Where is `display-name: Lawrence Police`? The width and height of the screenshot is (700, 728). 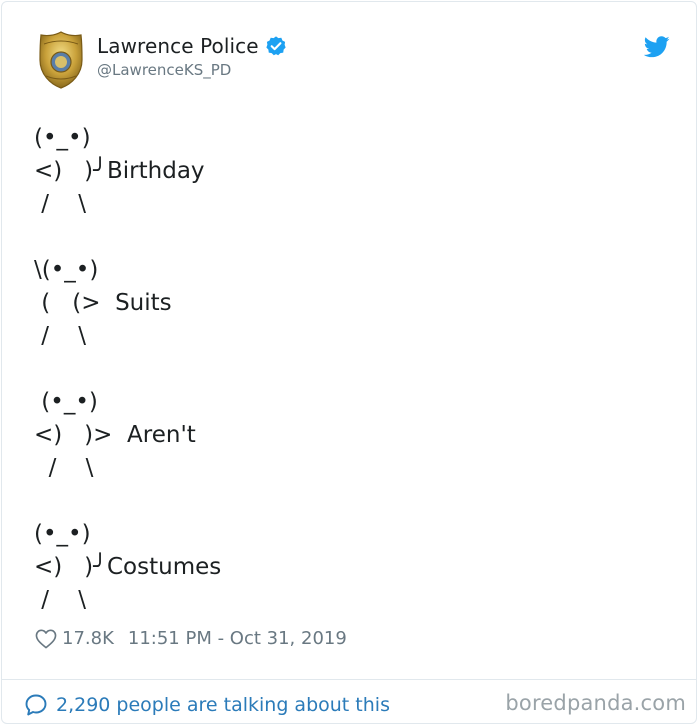
display-name: Lawrence Police is located at coordinates (178, 46).